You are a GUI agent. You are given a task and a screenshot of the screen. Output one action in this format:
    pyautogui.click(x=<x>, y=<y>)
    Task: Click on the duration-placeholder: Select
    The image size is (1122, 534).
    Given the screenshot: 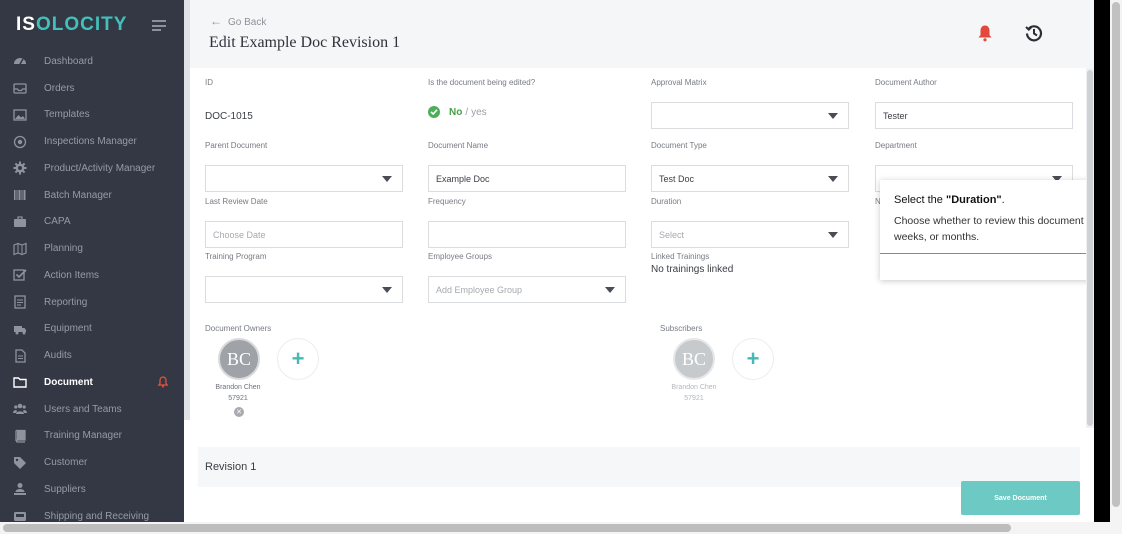 What is the action you would take?
    pyautogui.click(x=672, y=234)
    